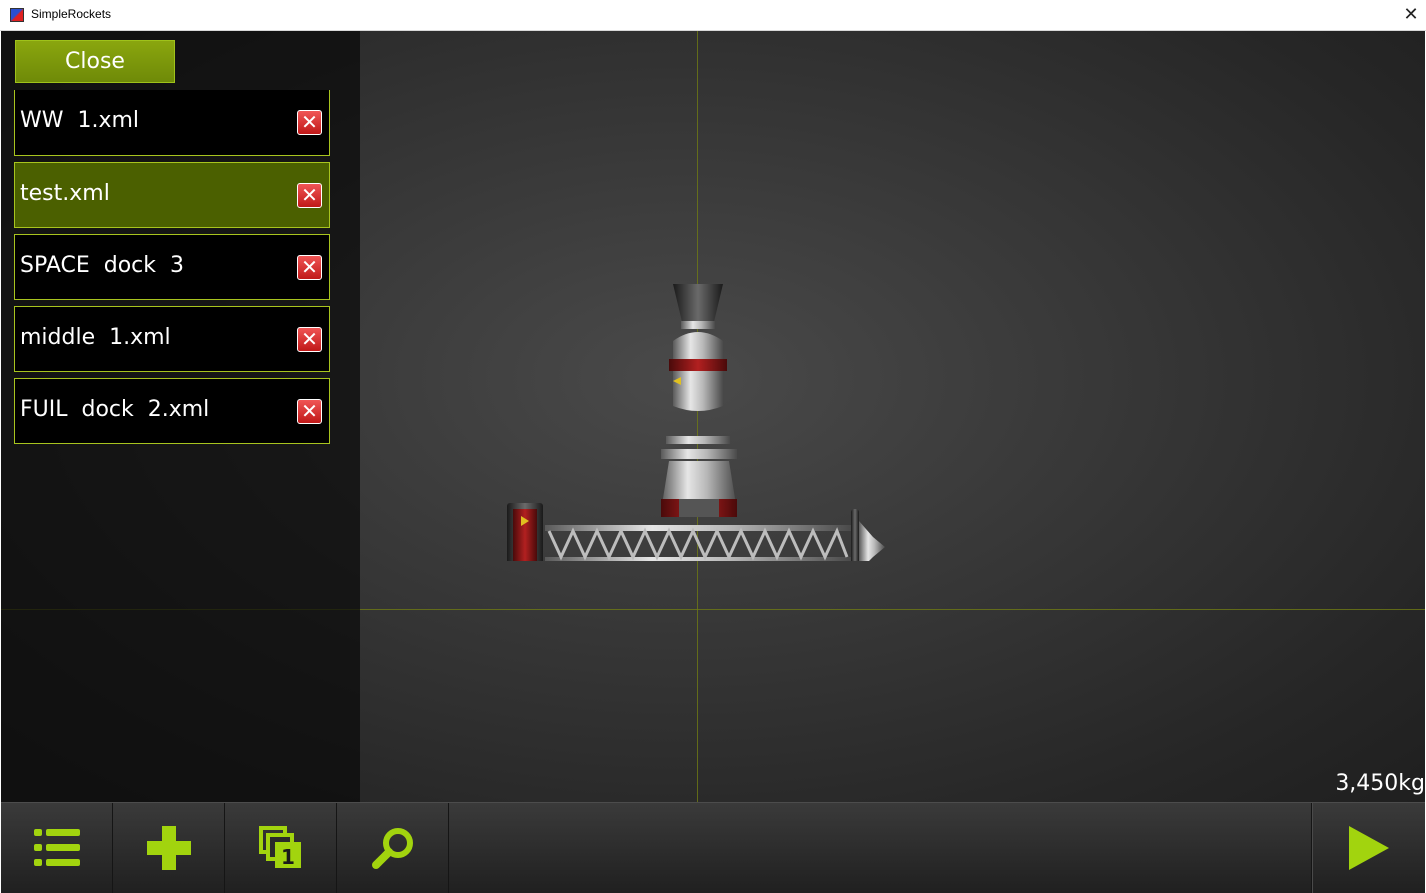 The image size is (1426, 893). Describe the element at coordinates (172, 123) in the screenshot. I see `file-item: WW 1.xml ✕` at that location.